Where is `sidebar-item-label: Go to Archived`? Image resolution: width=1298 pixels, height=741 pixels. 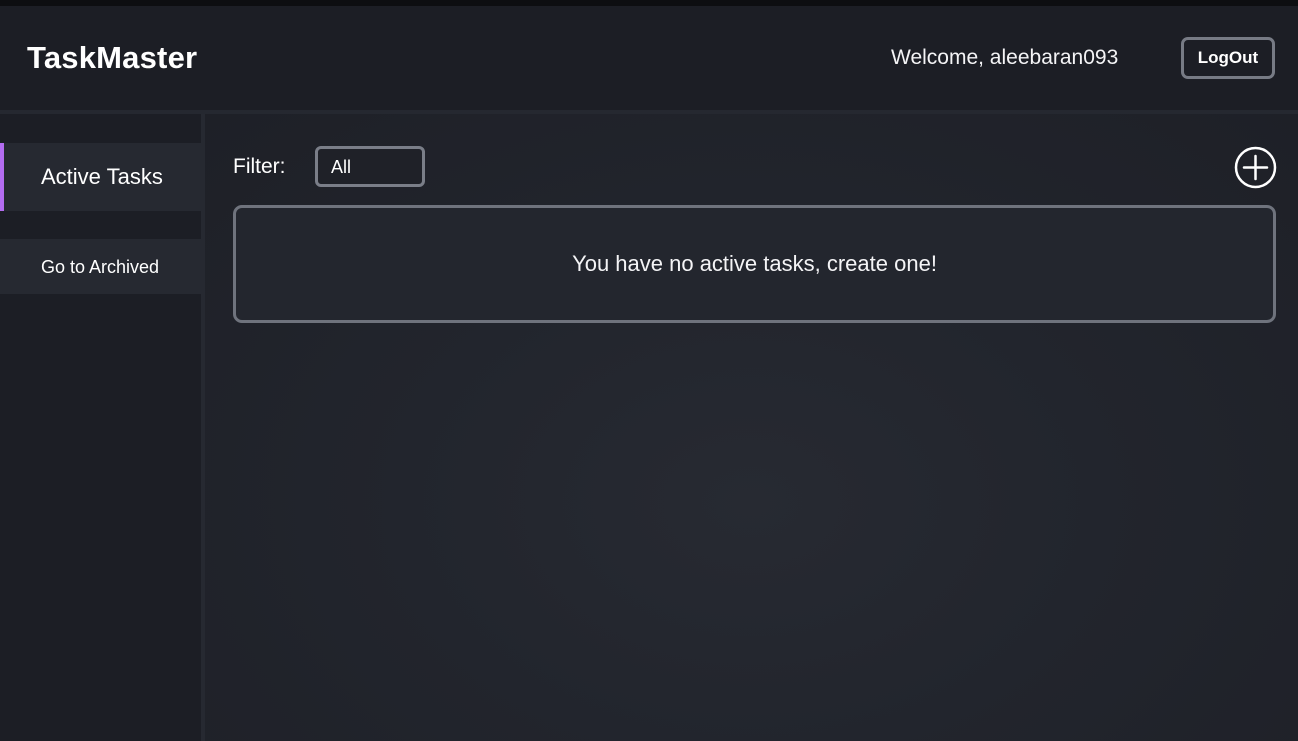
sidebar-item-label: Go to Archived is located at coordinates (100, 267).